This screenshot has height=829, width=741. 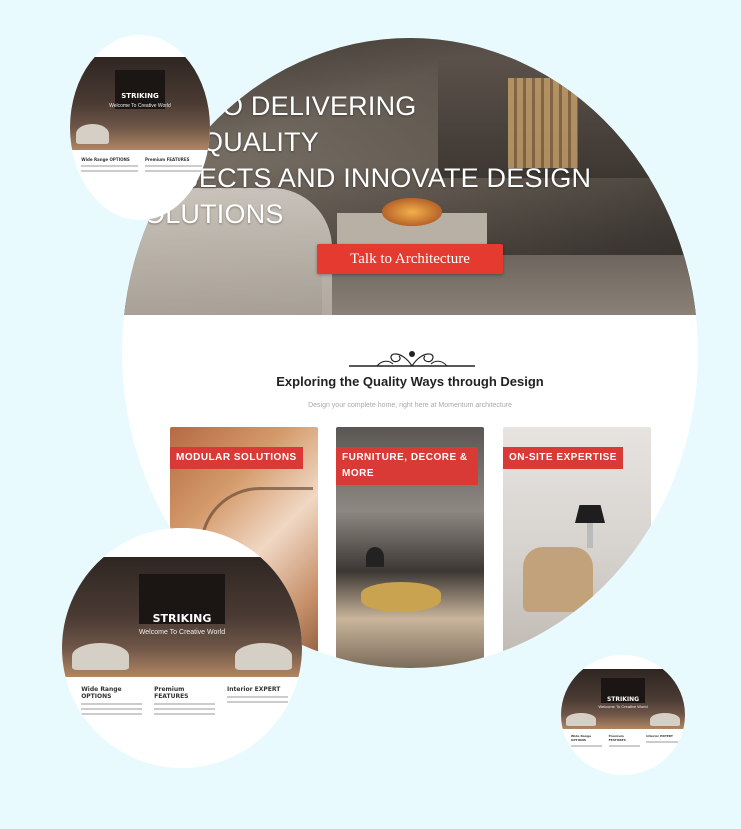 What do you see at coordinates (280, 106) in the screenshot?
I see `hero-headline-line: TED TO DELIVERING` at bounding box center [280, 106].